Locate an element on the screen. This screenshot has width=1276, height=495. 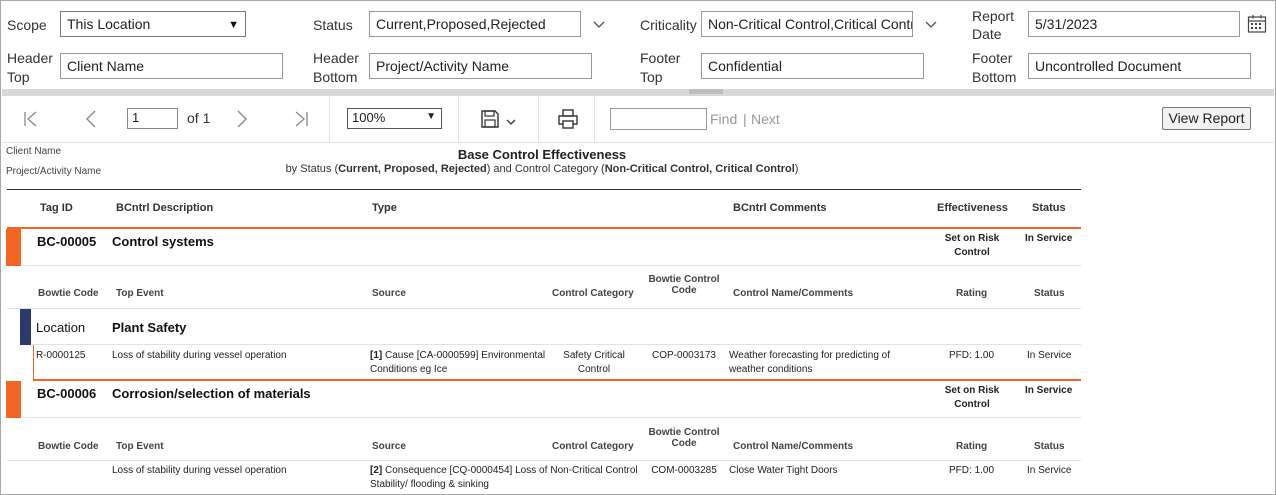
col-comments: BCntrl Comments is located at coordinates (780, 208).